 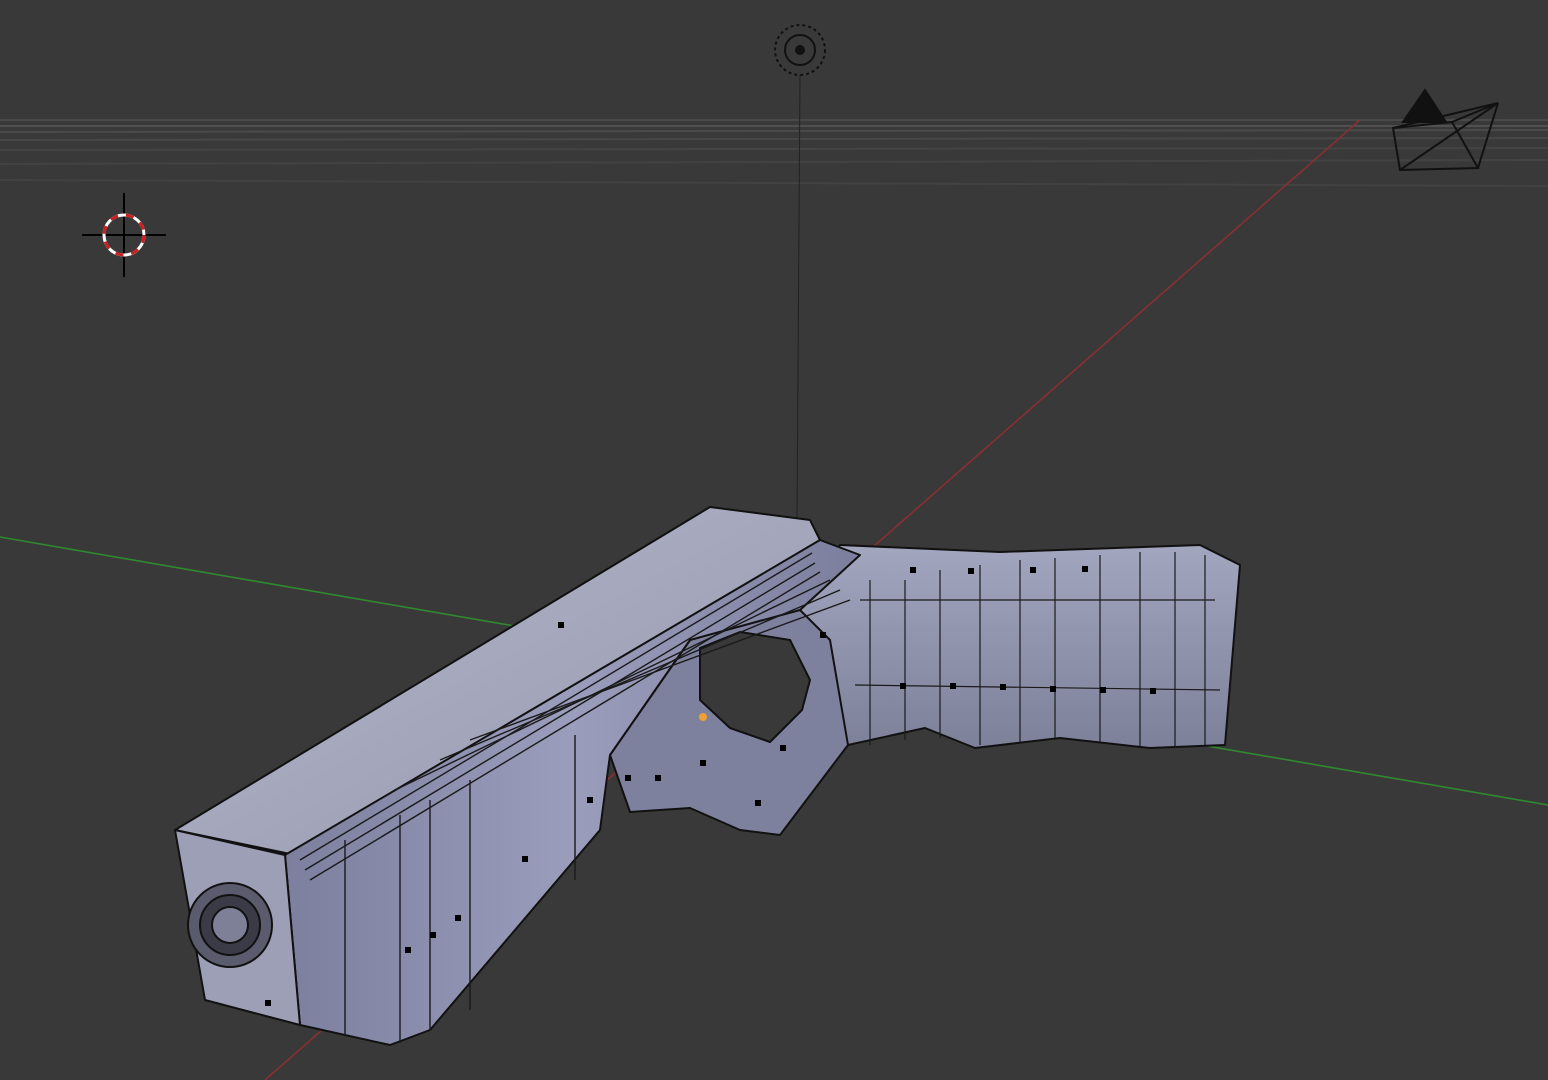 I want to click on lamp-object, so click(x=800, y=272).